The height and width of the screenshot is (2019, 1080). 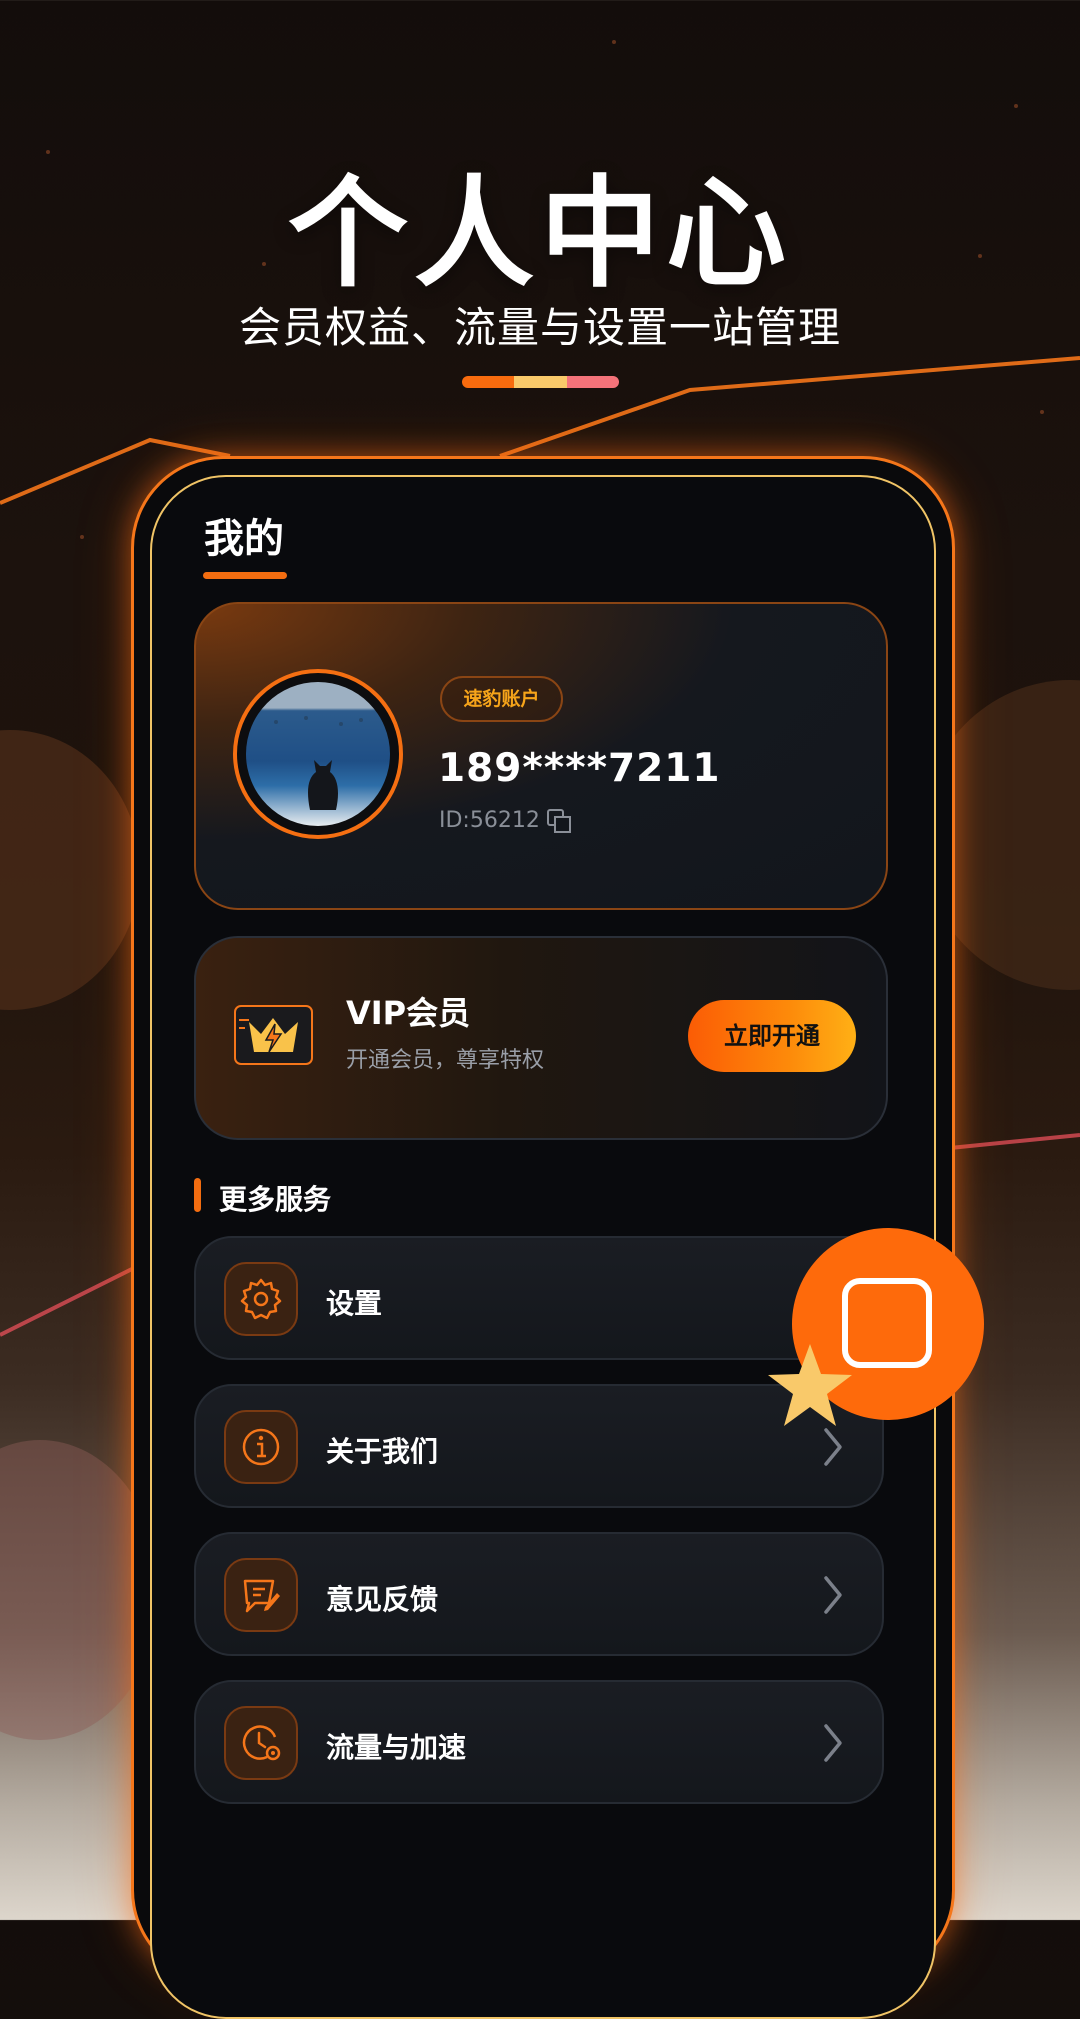 I want to click on gear-icon, so click(x=261, y=1299).